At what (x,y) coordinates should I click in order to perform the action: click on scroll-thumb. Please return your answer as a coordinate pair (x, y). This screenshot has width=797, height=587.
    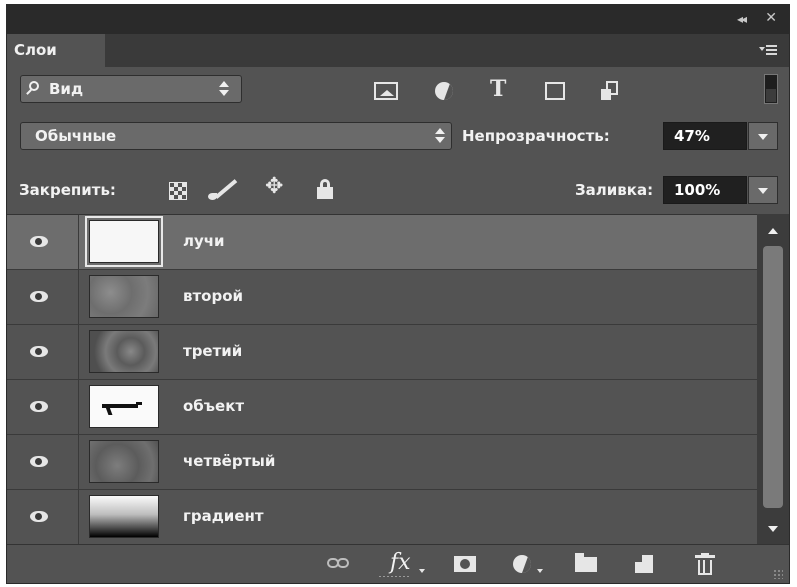
    Looking at the image, I should click on (773, 377).